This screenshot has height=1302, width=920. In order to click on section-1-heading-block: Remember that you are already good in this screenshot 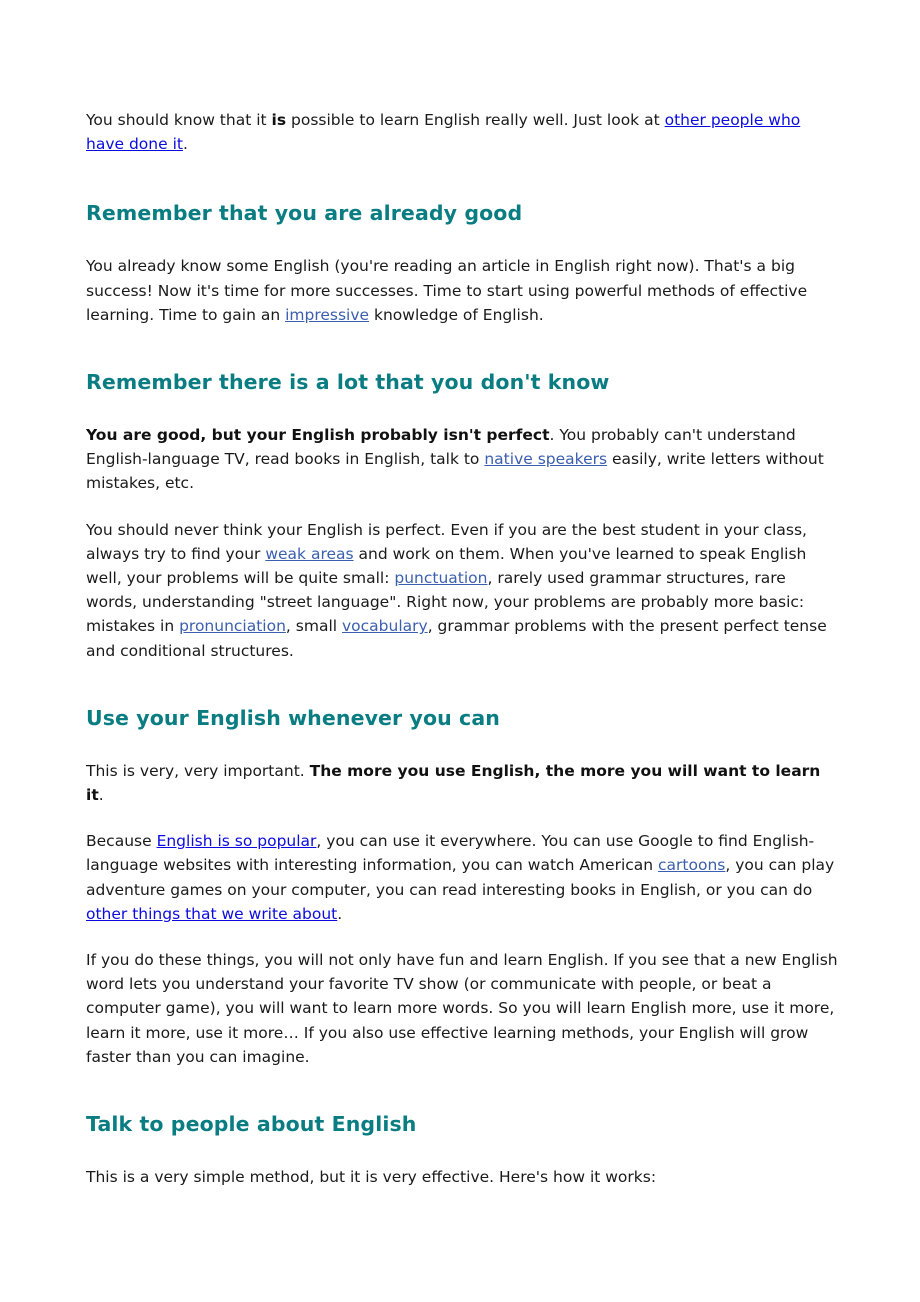, I will do `click(463, 213)`.